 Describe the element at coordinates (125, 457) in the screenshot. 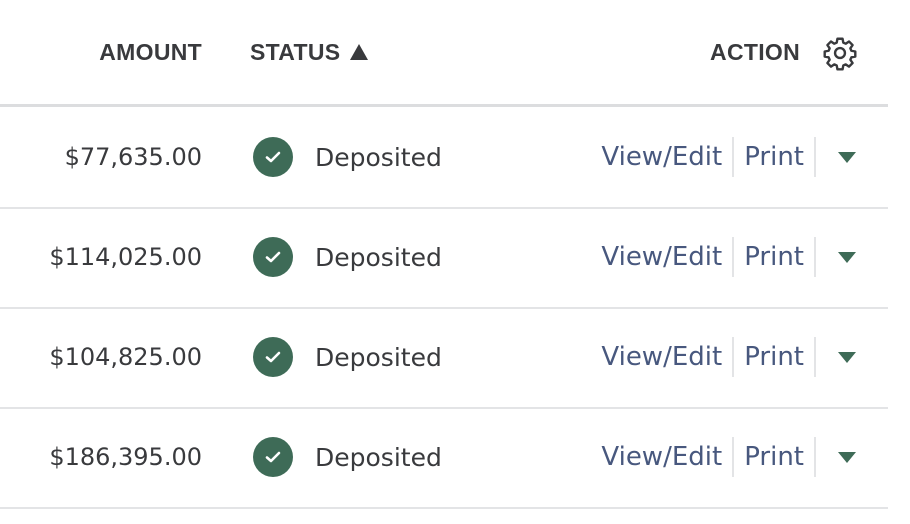

I see `amount-cell: $186,395.00` at that location.